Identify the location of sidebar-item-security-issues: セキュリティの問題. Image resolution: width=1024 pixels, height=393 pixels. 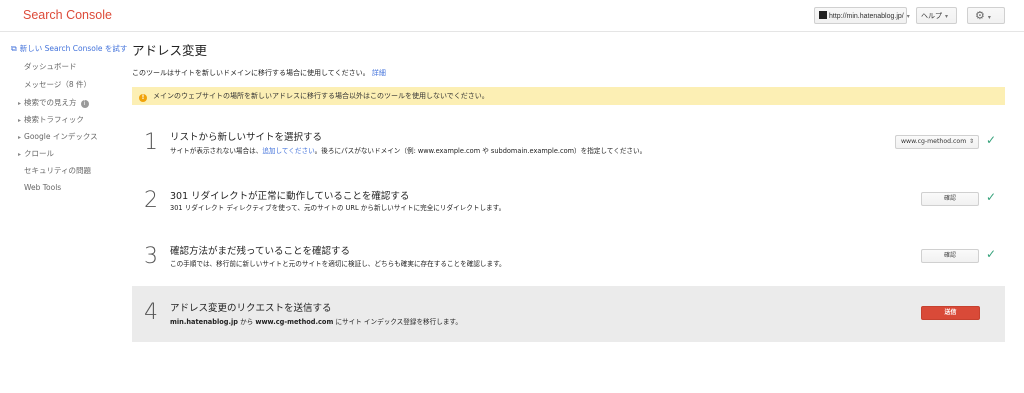
(57, 170).